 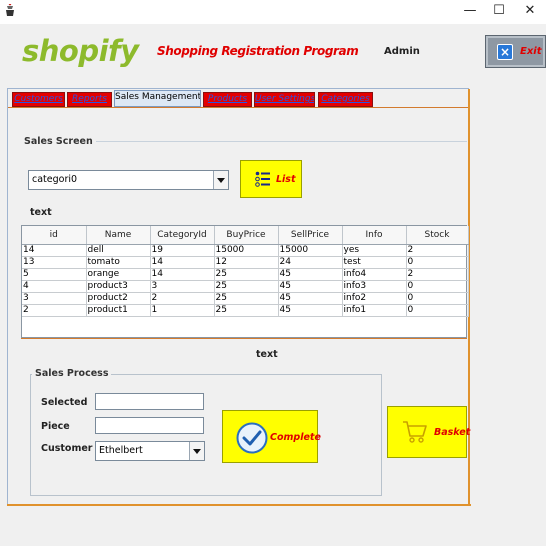 I want to click on column-header: SellPrice, so click(x=310, y=235).